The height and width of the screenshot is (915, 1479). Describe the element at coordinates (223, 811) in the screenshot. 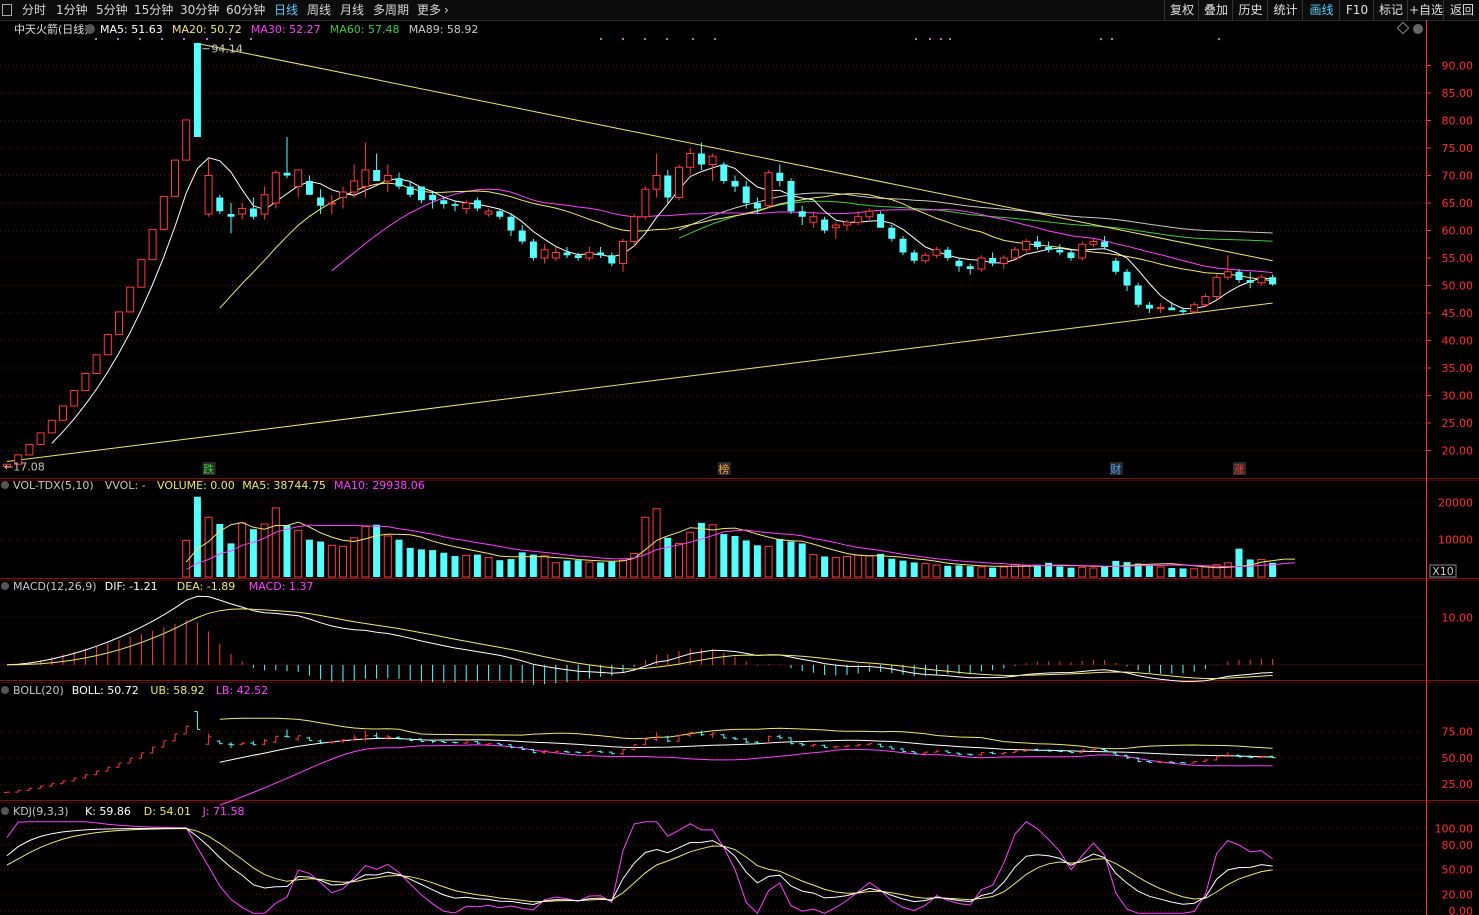

I see `indicator-legend: J: 71.58` at that location.